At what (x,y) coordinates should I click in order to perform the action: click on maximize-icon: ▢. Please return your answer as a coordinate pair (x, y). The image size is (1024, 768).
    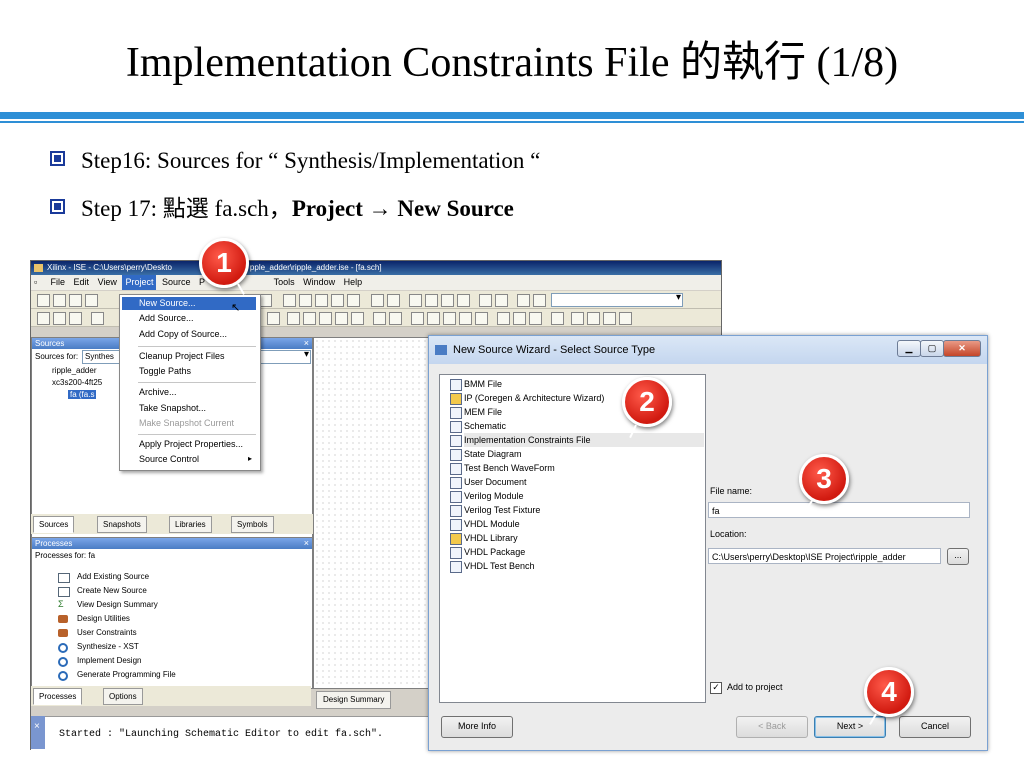
    Looking at the image, I should click on (932, 348).